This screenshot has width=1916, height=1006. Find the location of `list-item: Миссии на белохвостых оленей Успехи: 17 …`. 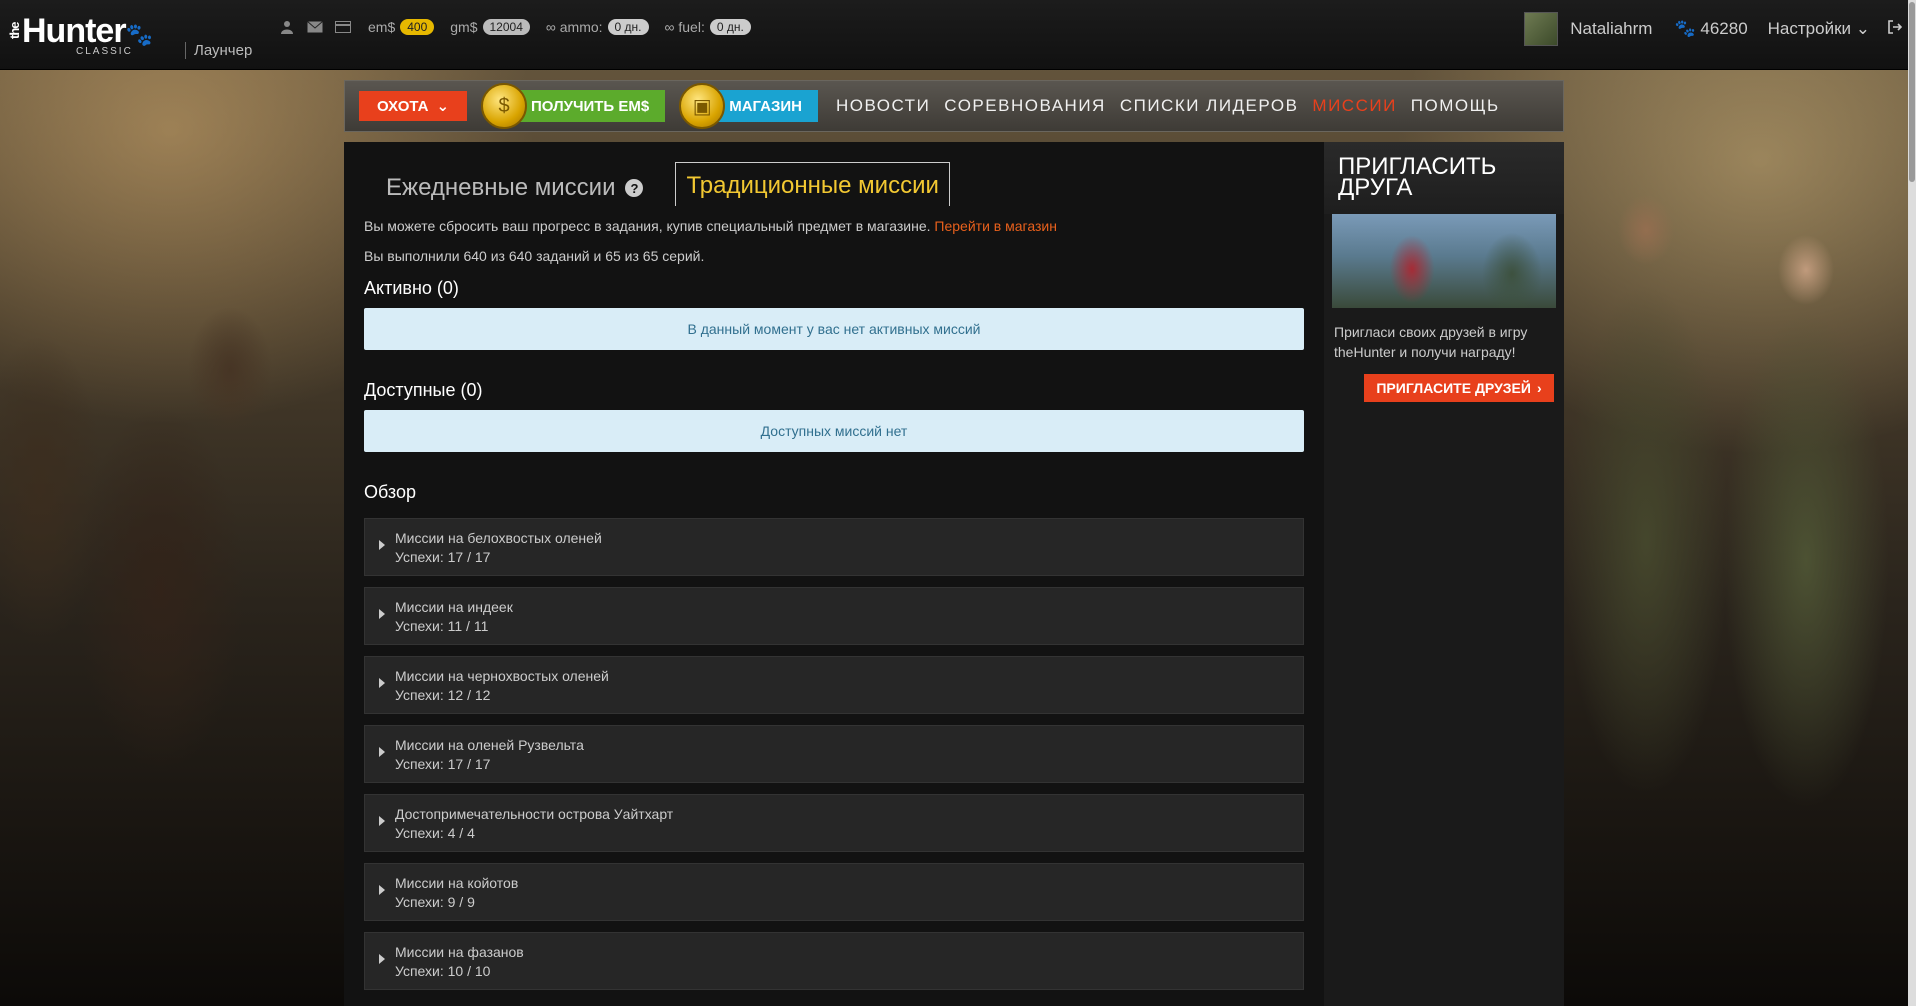

list-item: Миссии на белохвостых оленей Успехи: 17 … is located at coordinates (834, 547).